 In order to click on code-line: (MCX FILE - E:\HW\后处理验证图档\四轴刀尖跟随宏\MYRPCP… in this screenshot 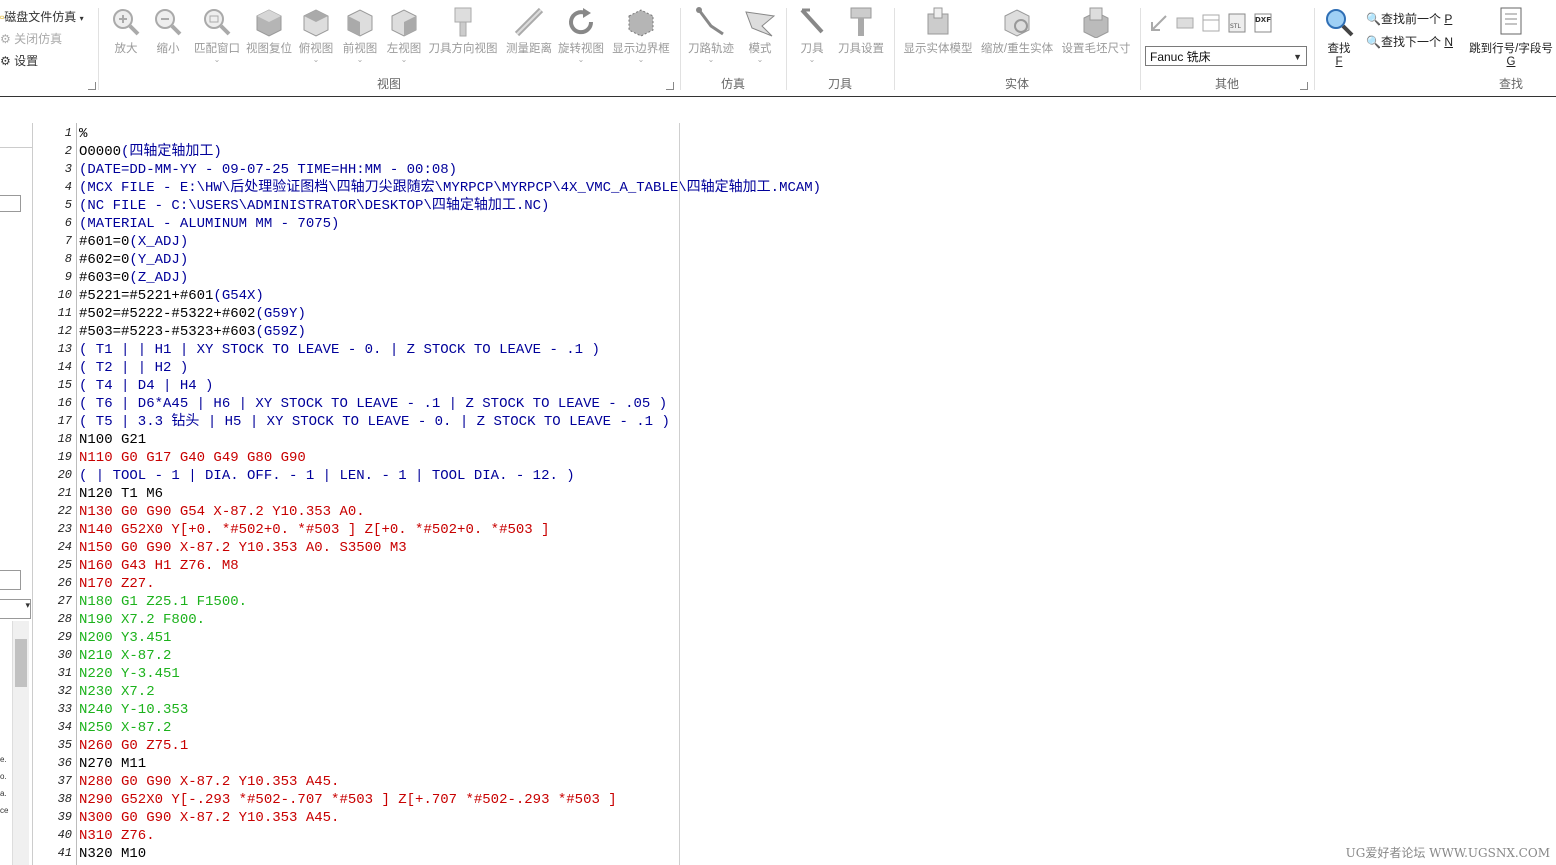, I will do `click(450, 188)`.